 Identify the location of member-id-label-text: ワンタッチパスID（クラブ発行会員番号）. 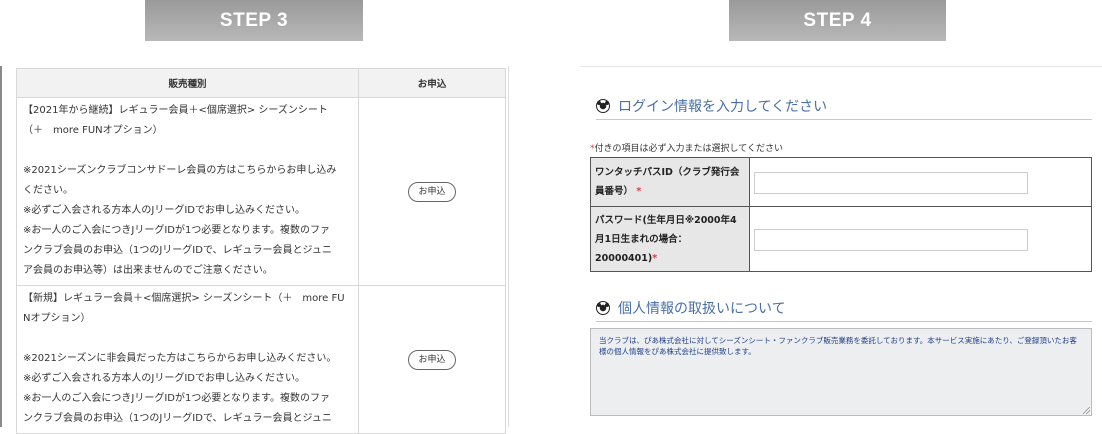
(667, 182).